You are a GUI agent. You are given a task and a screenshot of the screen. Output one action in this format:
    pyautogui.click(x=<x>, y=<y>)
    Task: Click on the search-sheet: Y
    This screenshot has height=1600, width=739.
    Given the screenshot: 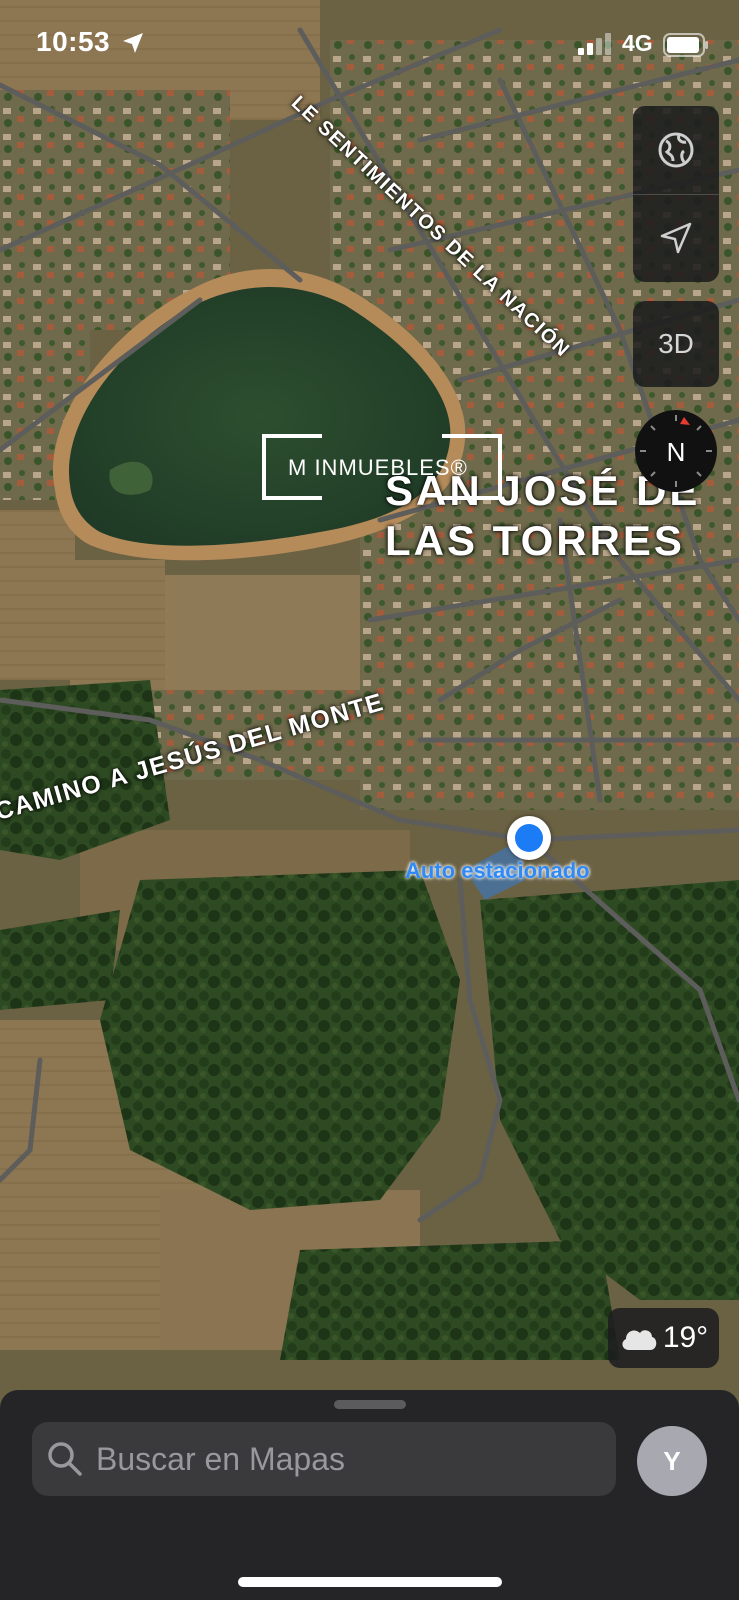 What is the action you would take?
    pyautogui.click(x=369, y=1495)
    